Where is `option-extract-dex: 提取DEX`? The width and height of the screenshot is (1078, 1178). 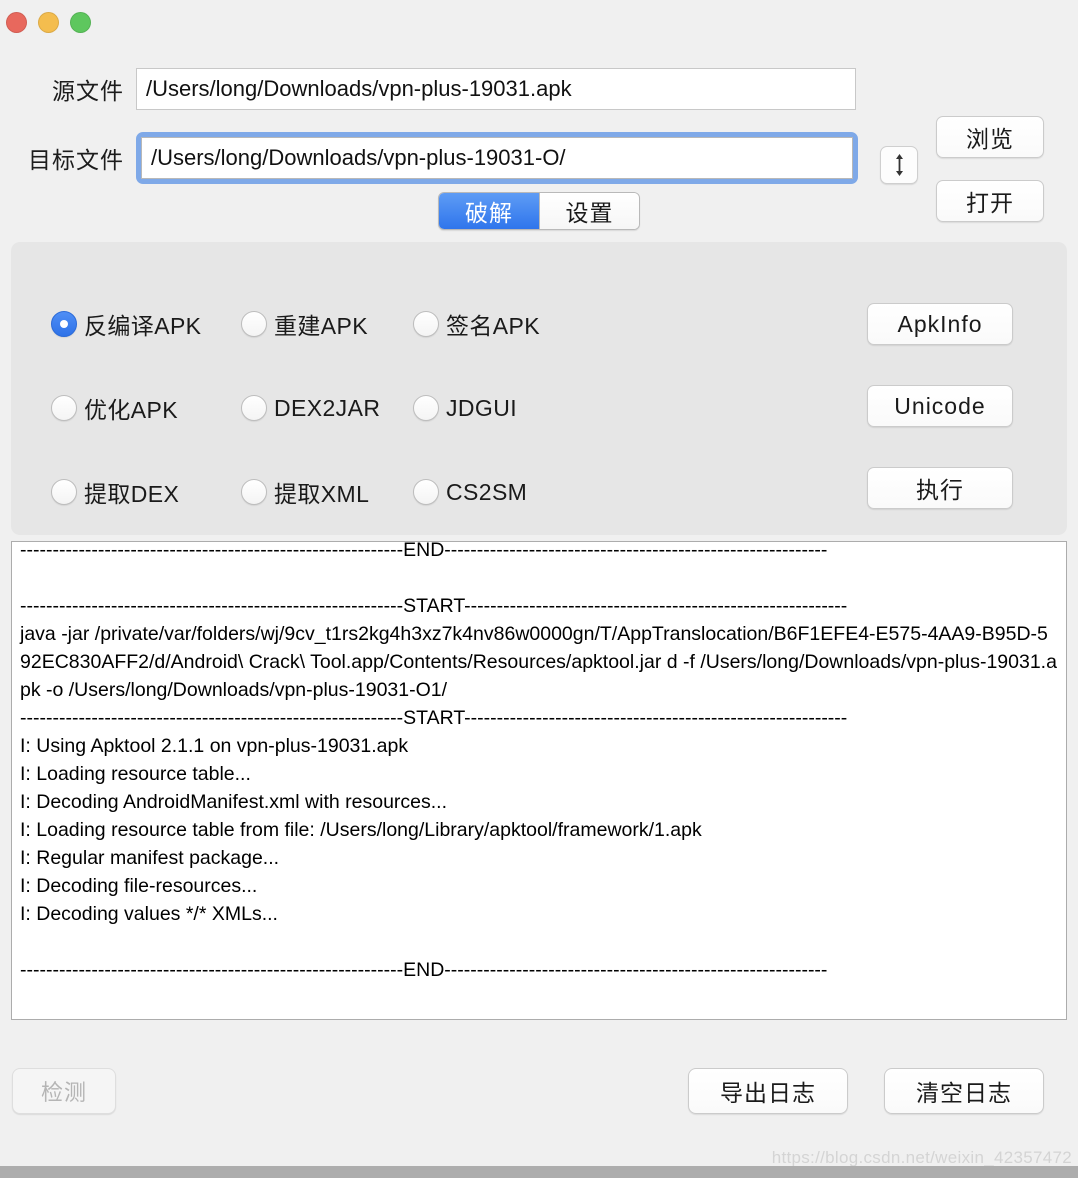 option-extract-dex: 提取DEX is located at coordinates (146, 492).